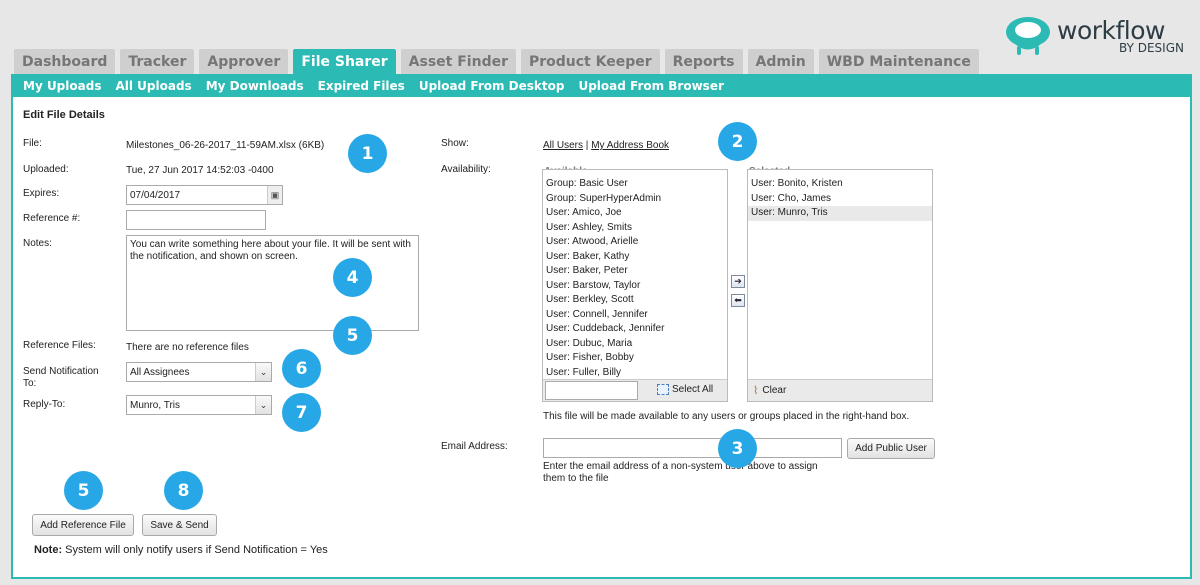  Describe the element at coordinates (635, 271) in the screenshot. I see `list-item: User: Baker, Peter` at that location.